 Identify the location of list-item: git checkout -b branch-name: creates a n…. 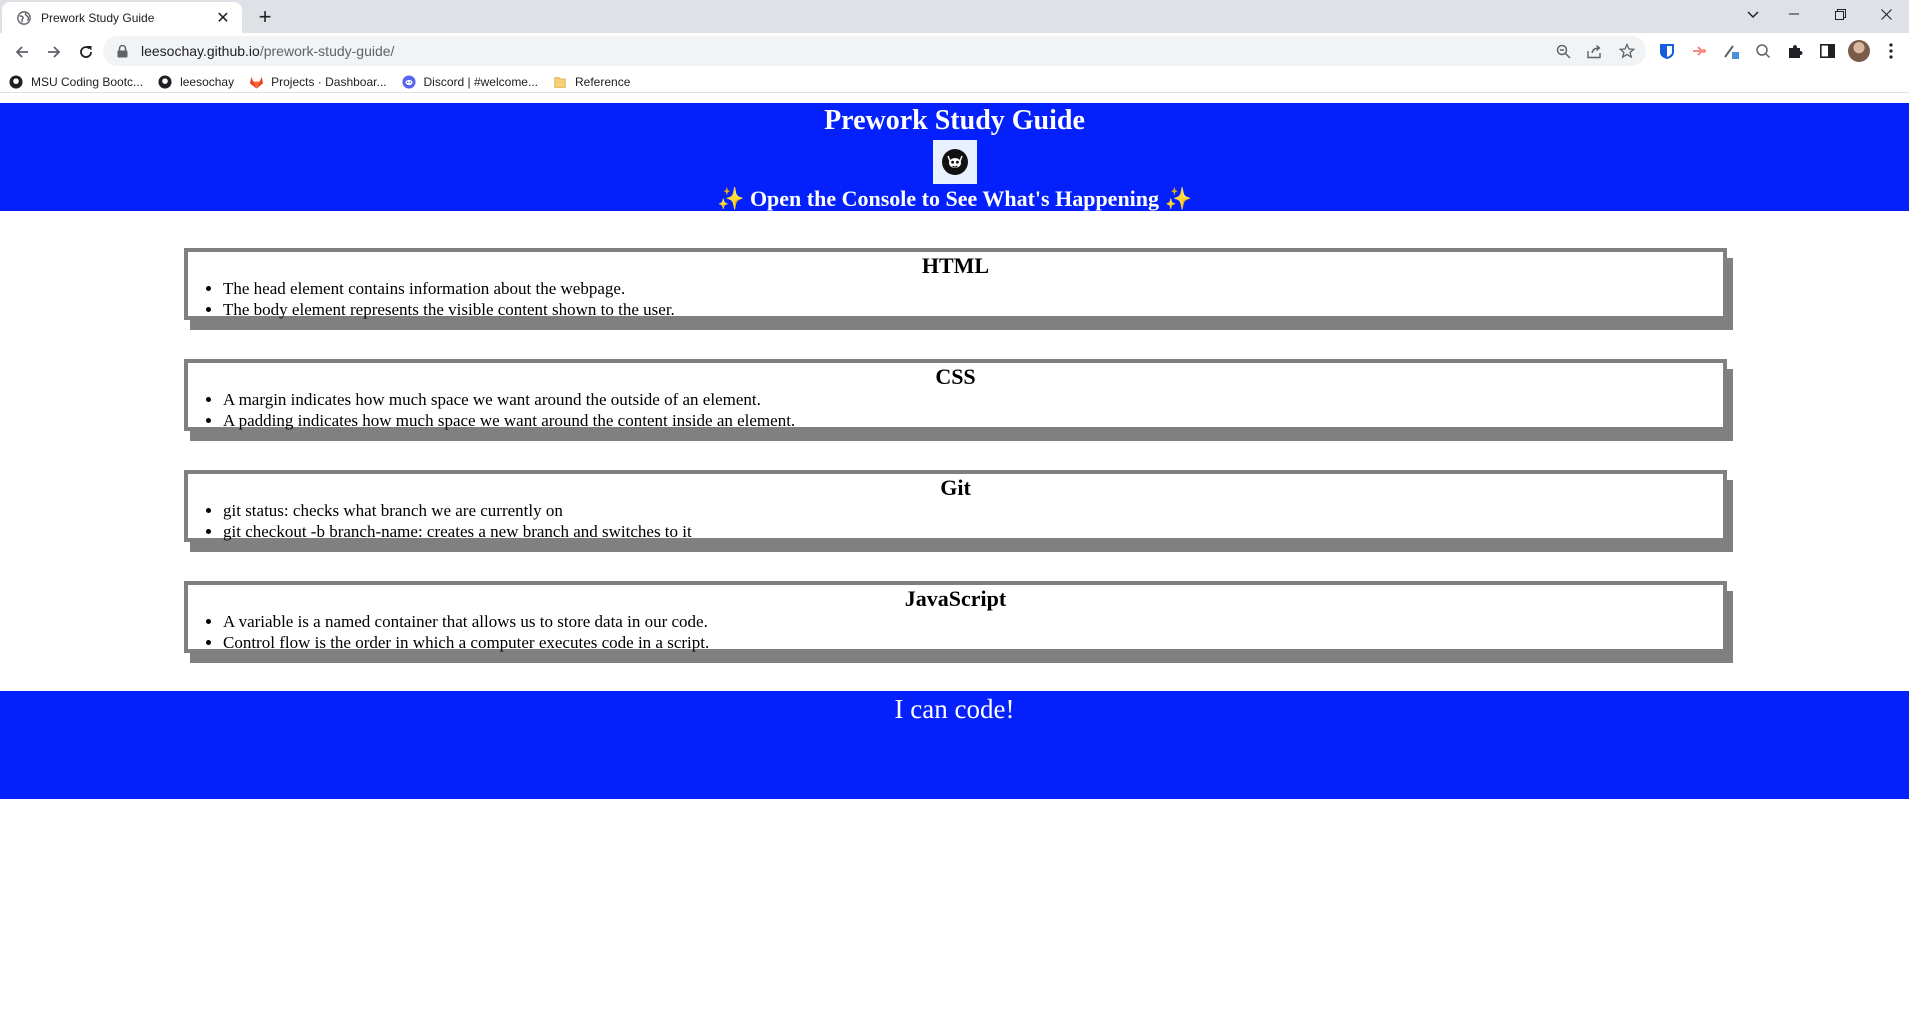
(973, 531).